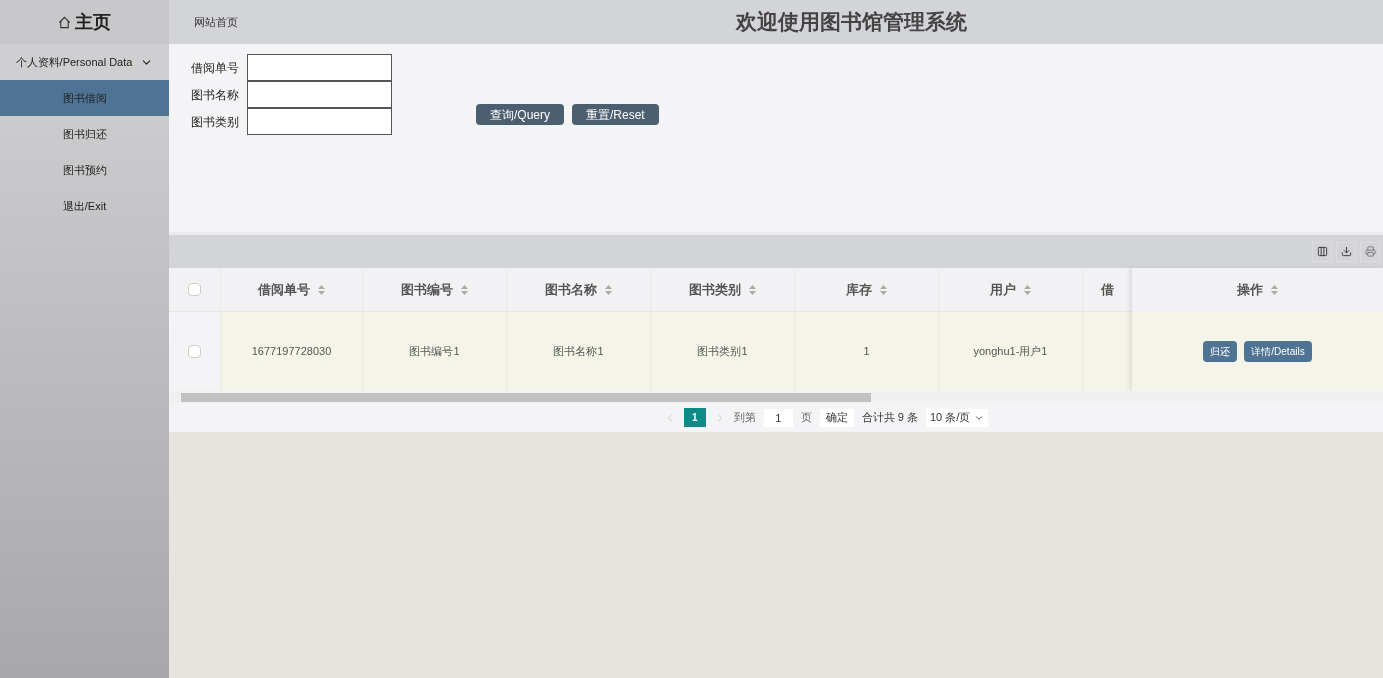 The height and width of the screenshot is (678, 1383). Describe the element at coordinates (216, 22) in the screenshot. I see `breadcrumb-link: 网站首页` at that location.